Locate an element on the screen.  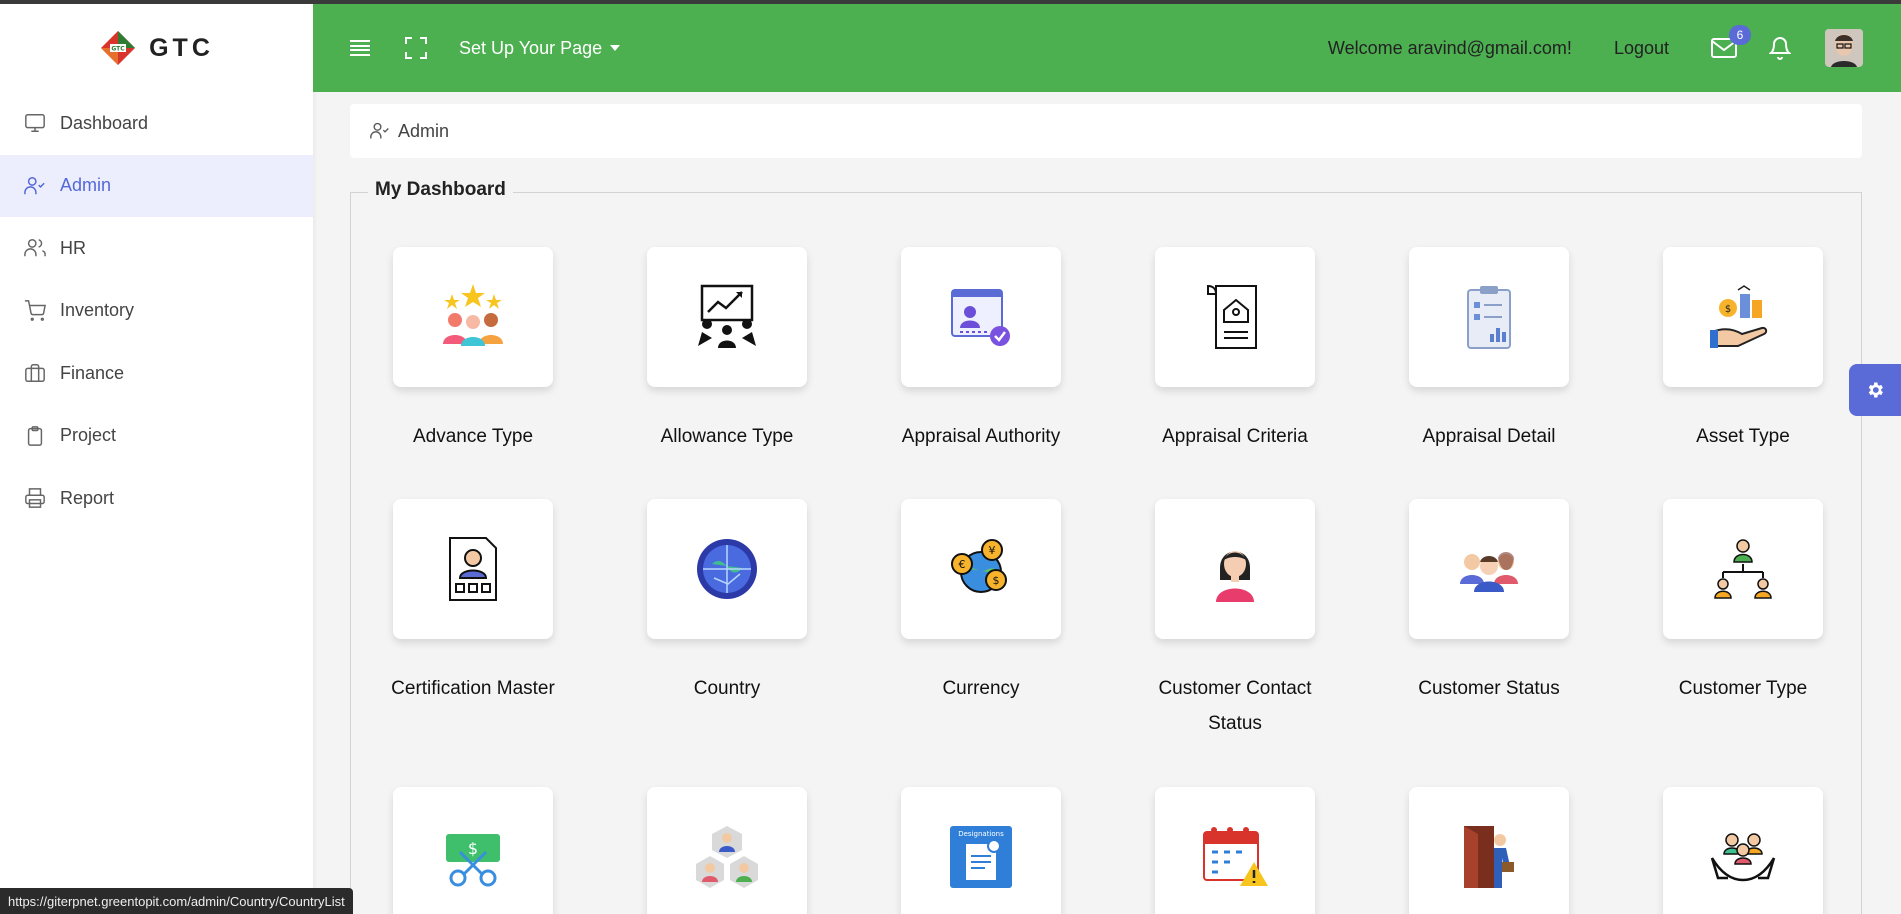
tile-label-country: Country is located at coordinates (727, 688).